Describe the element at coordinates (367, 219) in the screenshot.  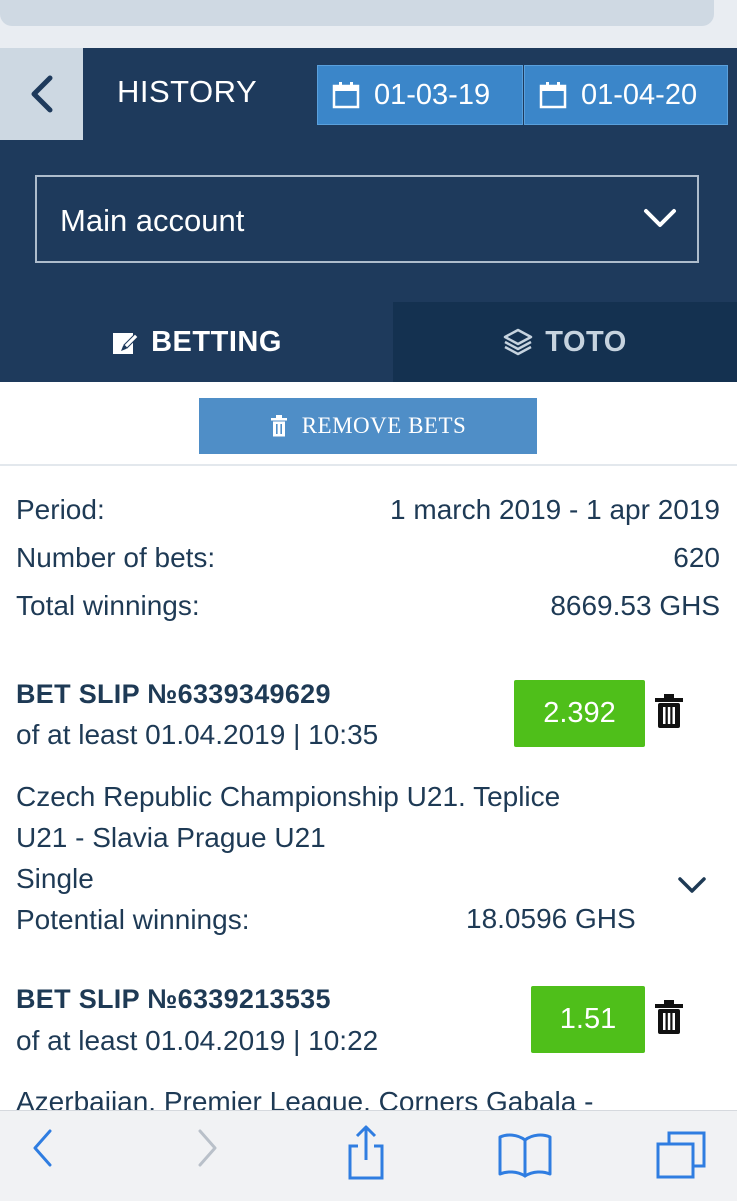
I see `account-select: Main account` at that location.